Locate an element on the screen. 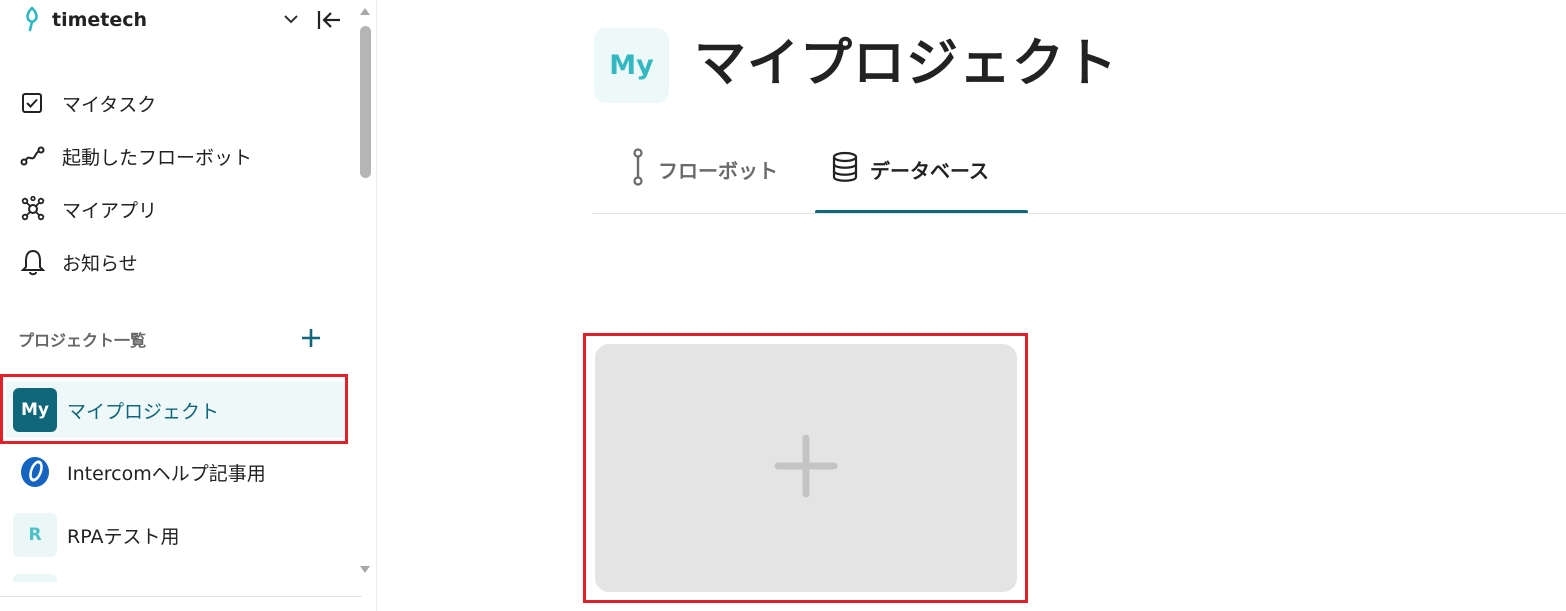 The width and height of the screenshot is (1566, 611). brand-name: timetech is located at coordinates (100, 20).